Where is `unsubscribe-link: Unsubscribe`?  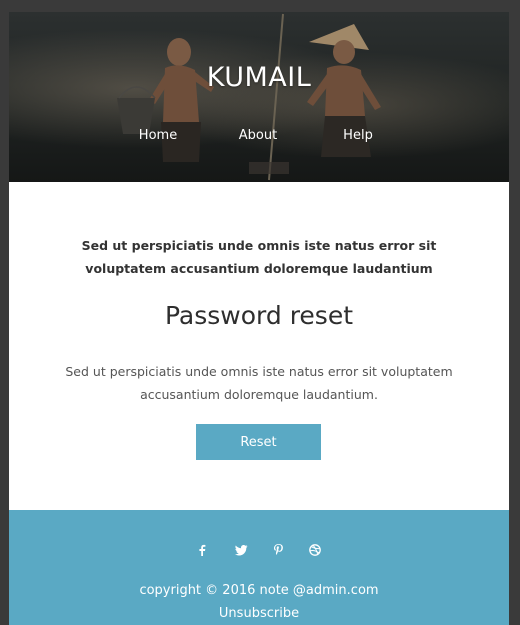
unsubscribe-link: Unsubscribe is located at coordinates (259, 613).